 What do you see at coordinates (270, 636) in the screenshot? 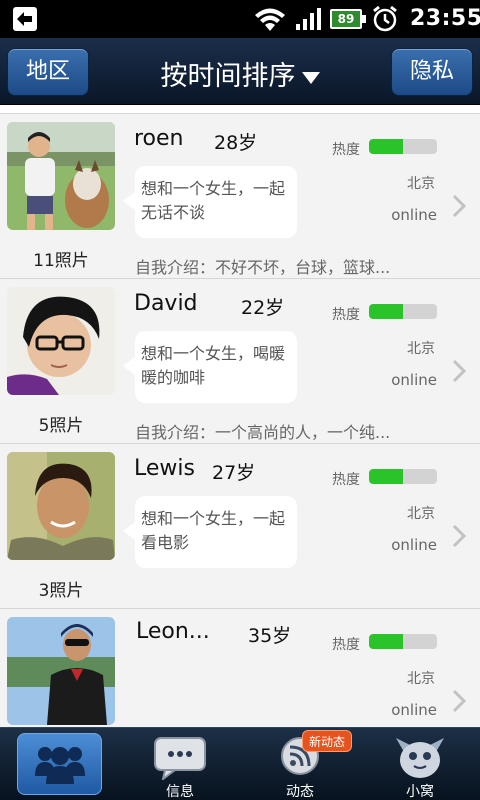
I see `profile-age: 35岁` at bounding box center [270, 636].